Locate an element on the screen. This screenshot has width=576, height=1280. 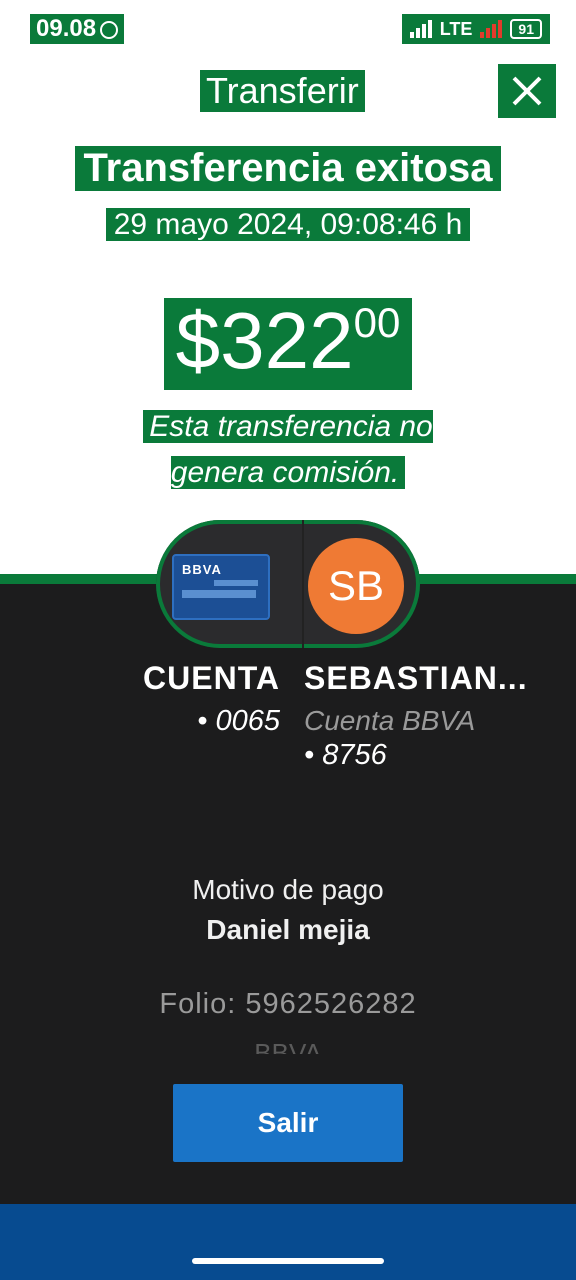
avatar-initials: SB is located at coordinates (356, 585).